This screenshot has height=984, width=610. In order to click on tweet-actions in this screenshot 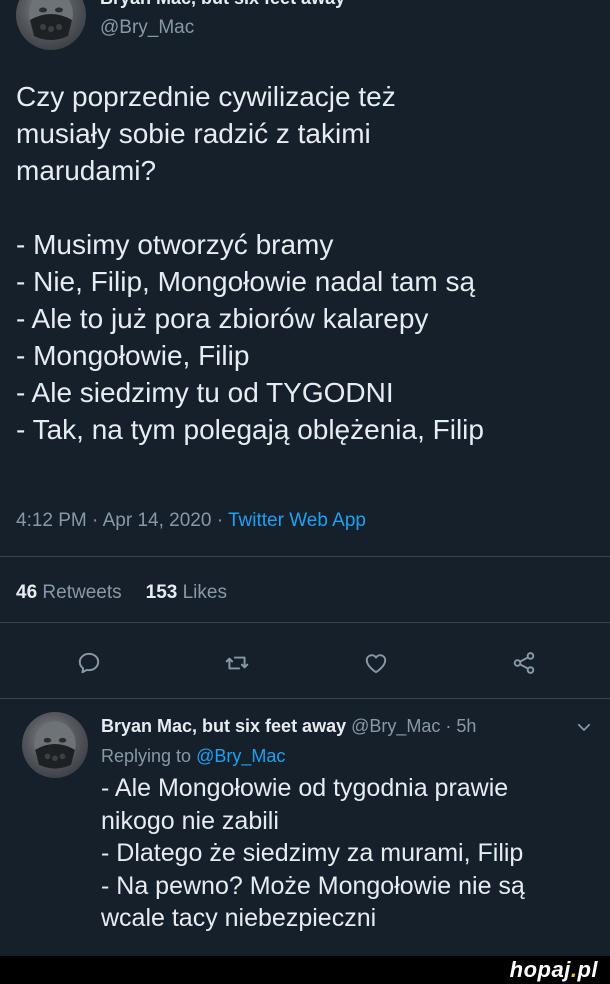, I will do `click(305, 665)`.